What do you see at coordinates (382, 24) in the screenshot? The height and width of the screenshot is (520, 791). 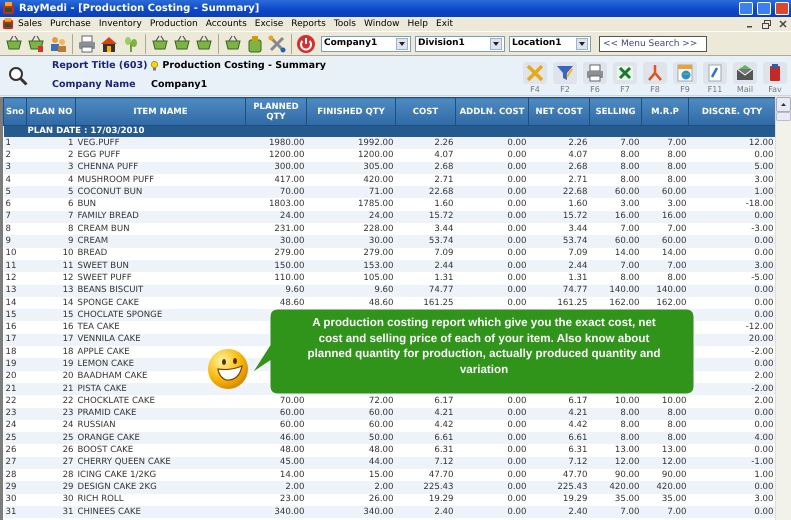 I see `menu-item: Window` at bounding box center [382, 24].